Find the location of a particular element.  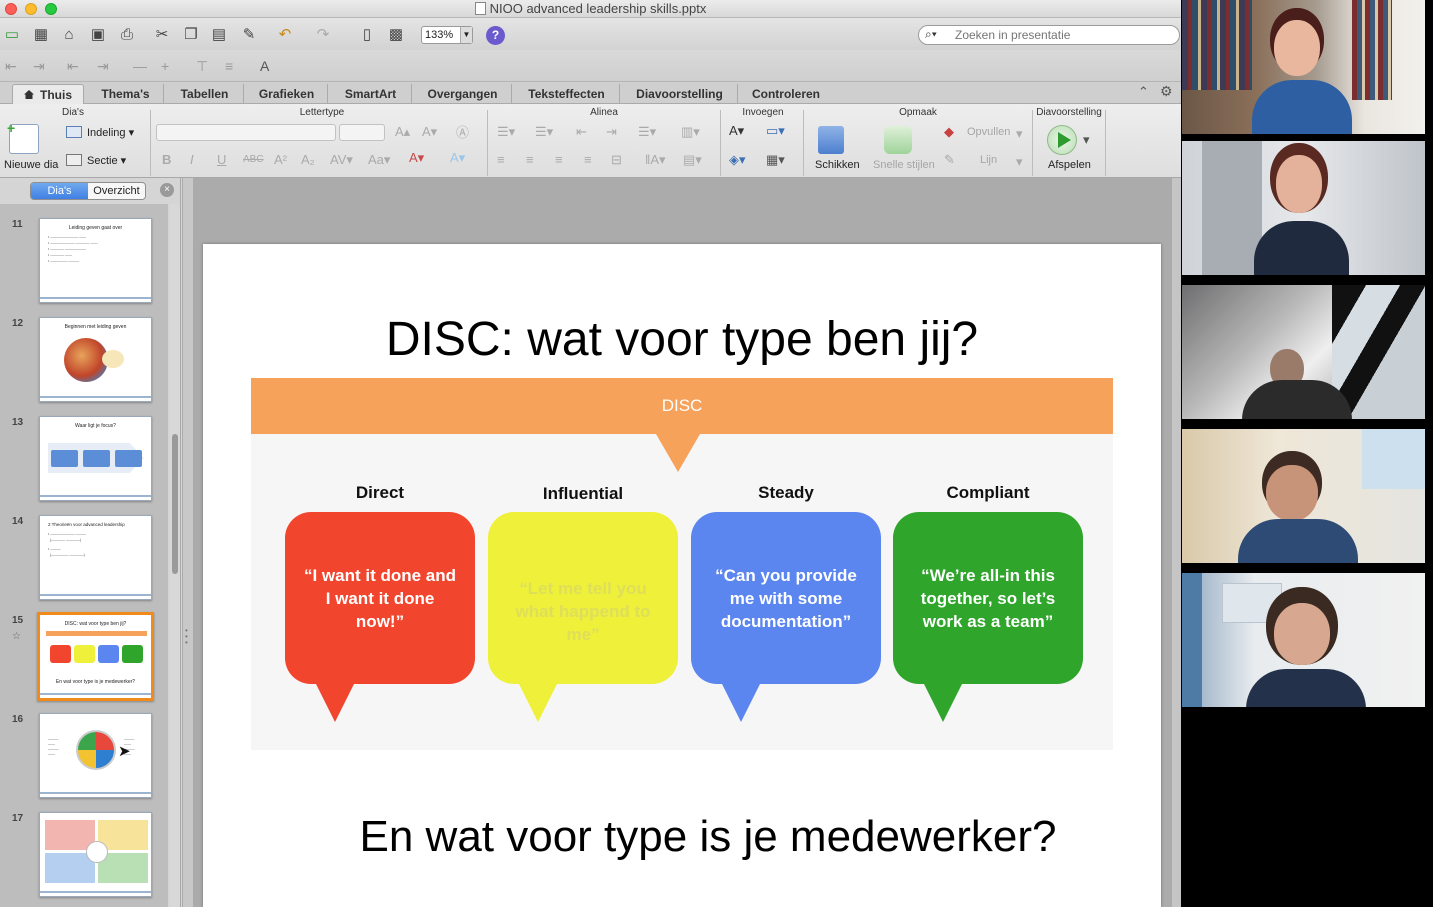

arrange-button: Schikken is located at coordinates (837, 165).